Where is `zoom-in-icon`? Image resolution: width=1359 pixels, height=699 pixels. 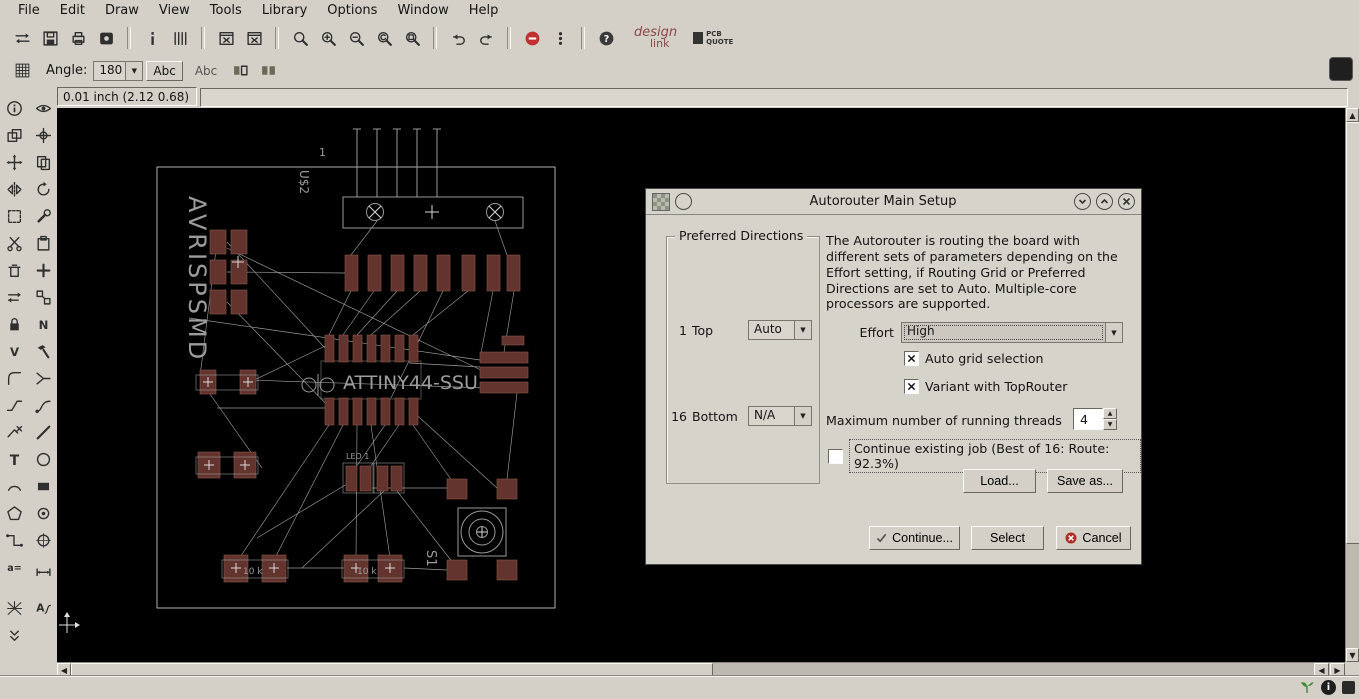 zoom-in-icon is located at coordinates (328, 38).